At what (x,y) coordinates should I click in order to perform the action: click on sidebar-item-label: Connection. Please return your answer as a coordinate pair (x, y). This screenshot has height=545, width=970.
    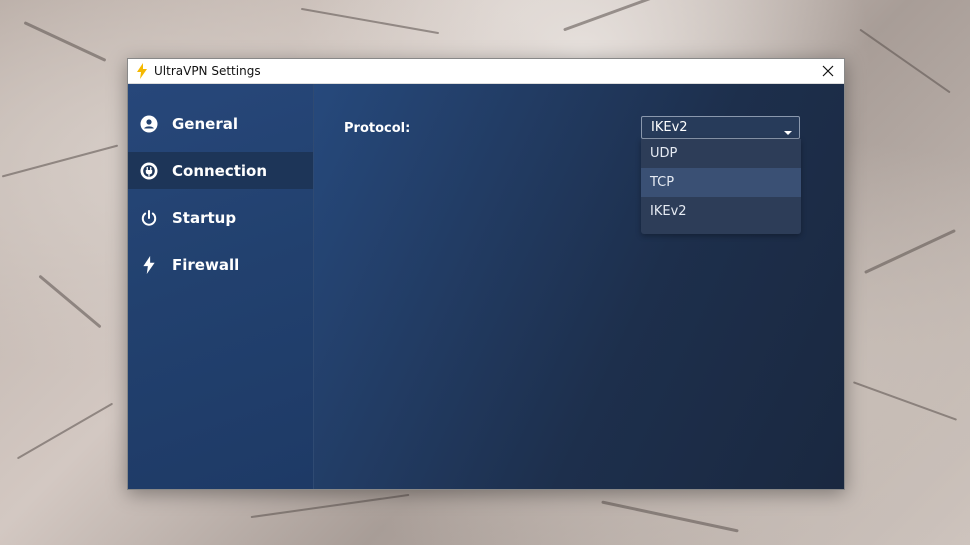
    Looking at the image, I should click on (220, 170).